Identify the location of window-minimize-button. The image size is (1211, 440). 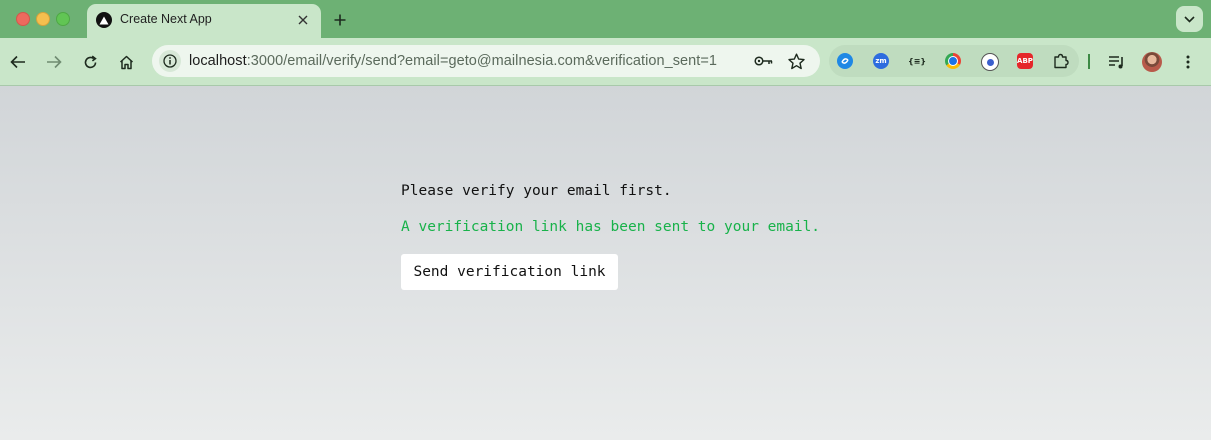
(43, 19).